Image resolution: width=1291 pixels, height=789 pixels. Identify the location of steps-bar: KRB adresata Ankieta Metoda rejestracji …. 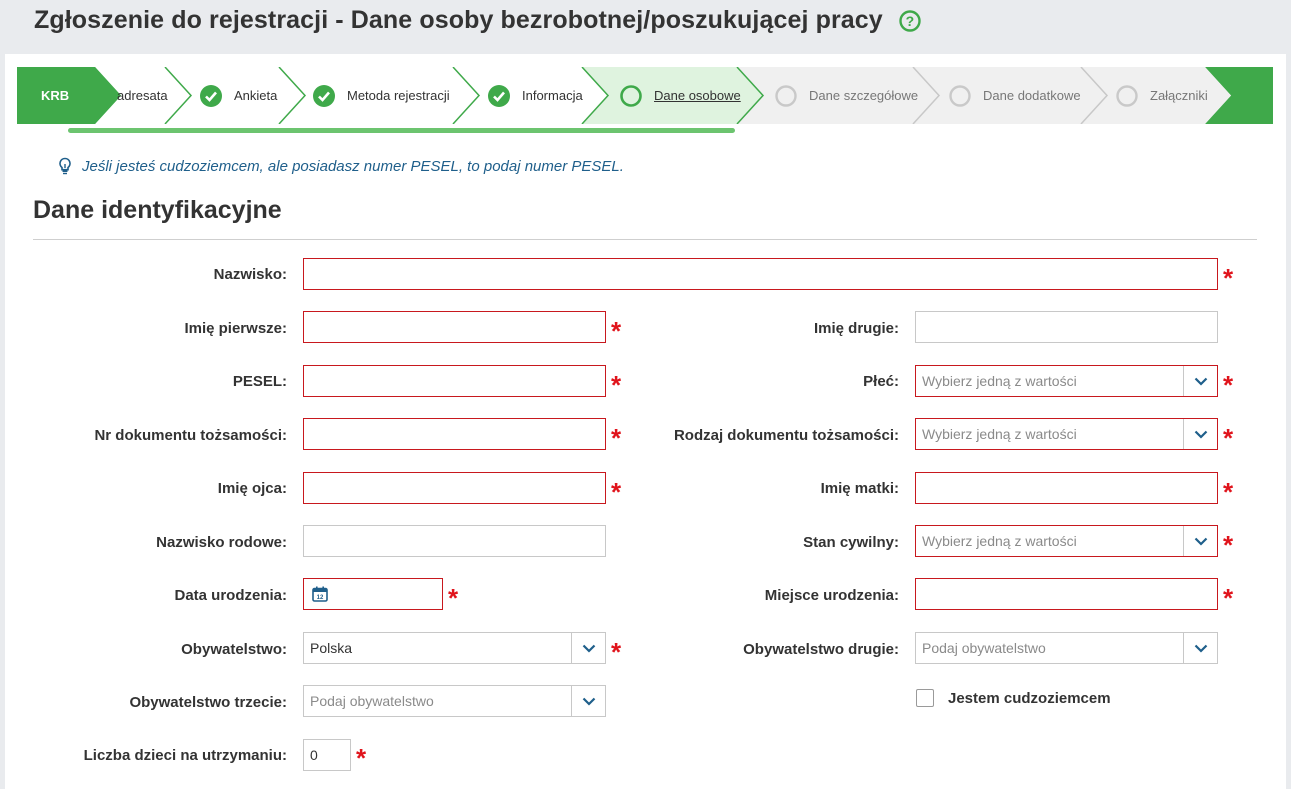
(645, 95).